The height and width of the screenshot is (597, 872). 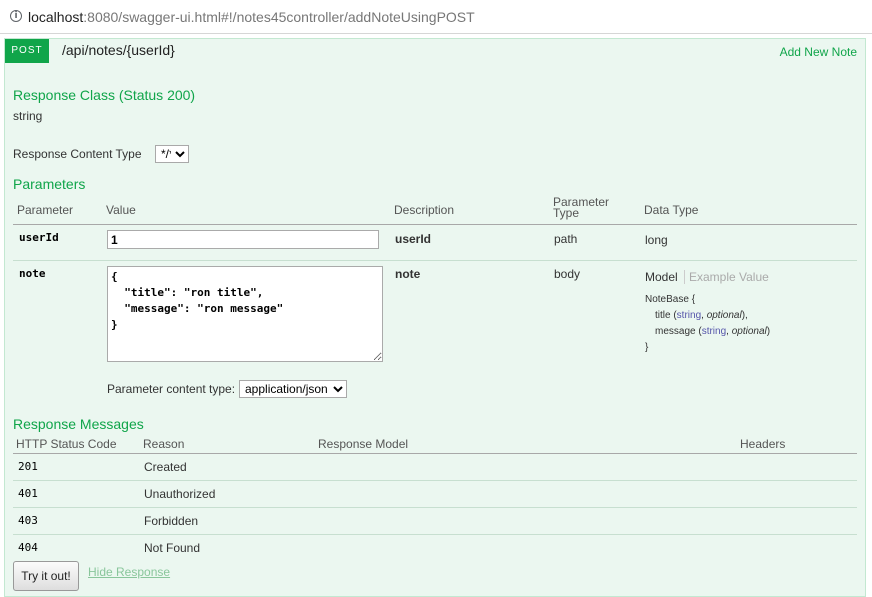 What do you see at coordinates (32, 273) in the screenshot?
I see `param-name-note: note` at bounding box center [32, 273].